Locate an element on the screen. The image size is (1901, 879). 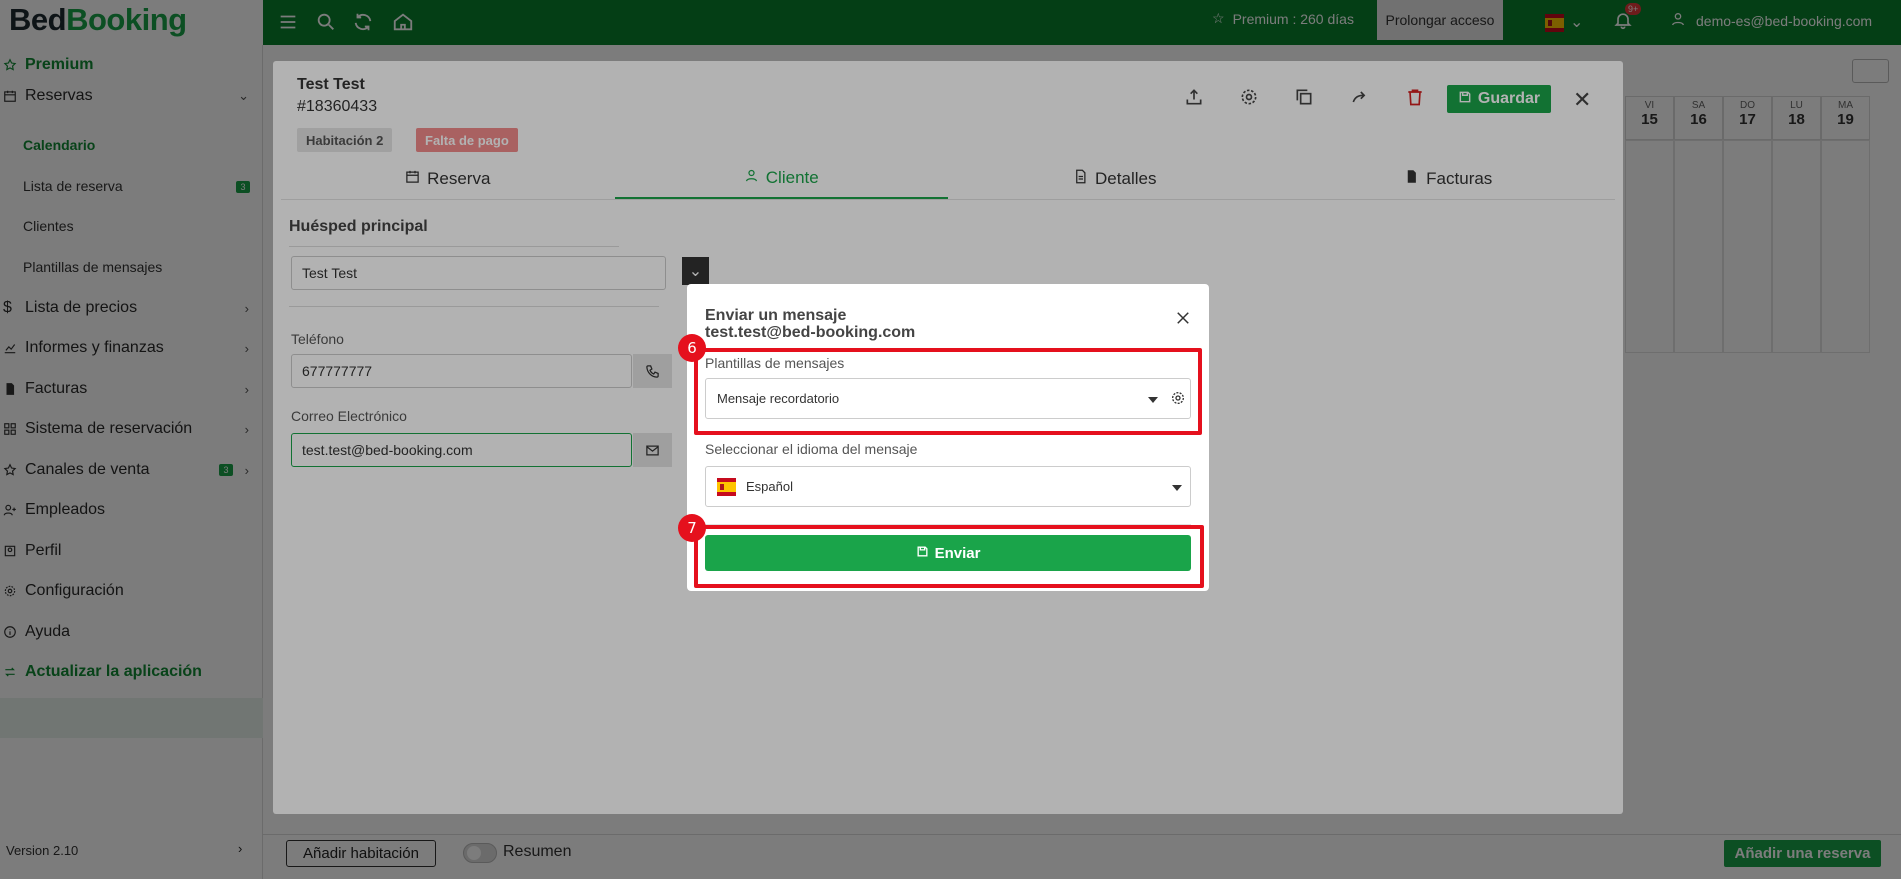
close-icon is located at coordinates (1184, 319).